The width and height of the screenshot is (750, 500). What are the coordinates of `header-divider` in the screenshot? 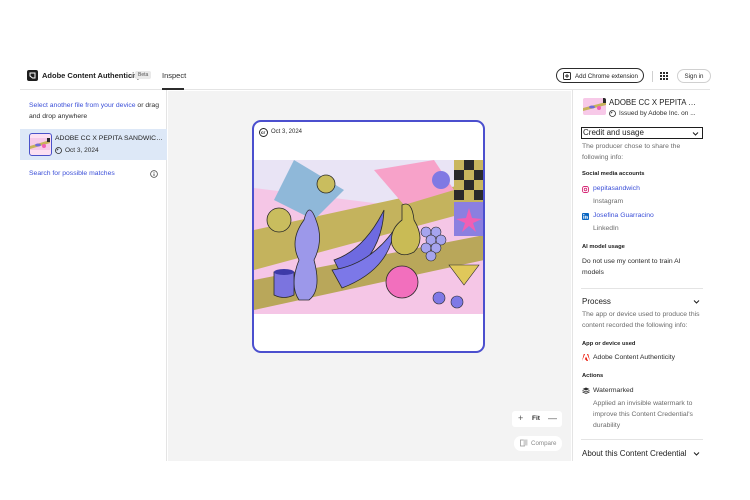 It's located at (652, 76).